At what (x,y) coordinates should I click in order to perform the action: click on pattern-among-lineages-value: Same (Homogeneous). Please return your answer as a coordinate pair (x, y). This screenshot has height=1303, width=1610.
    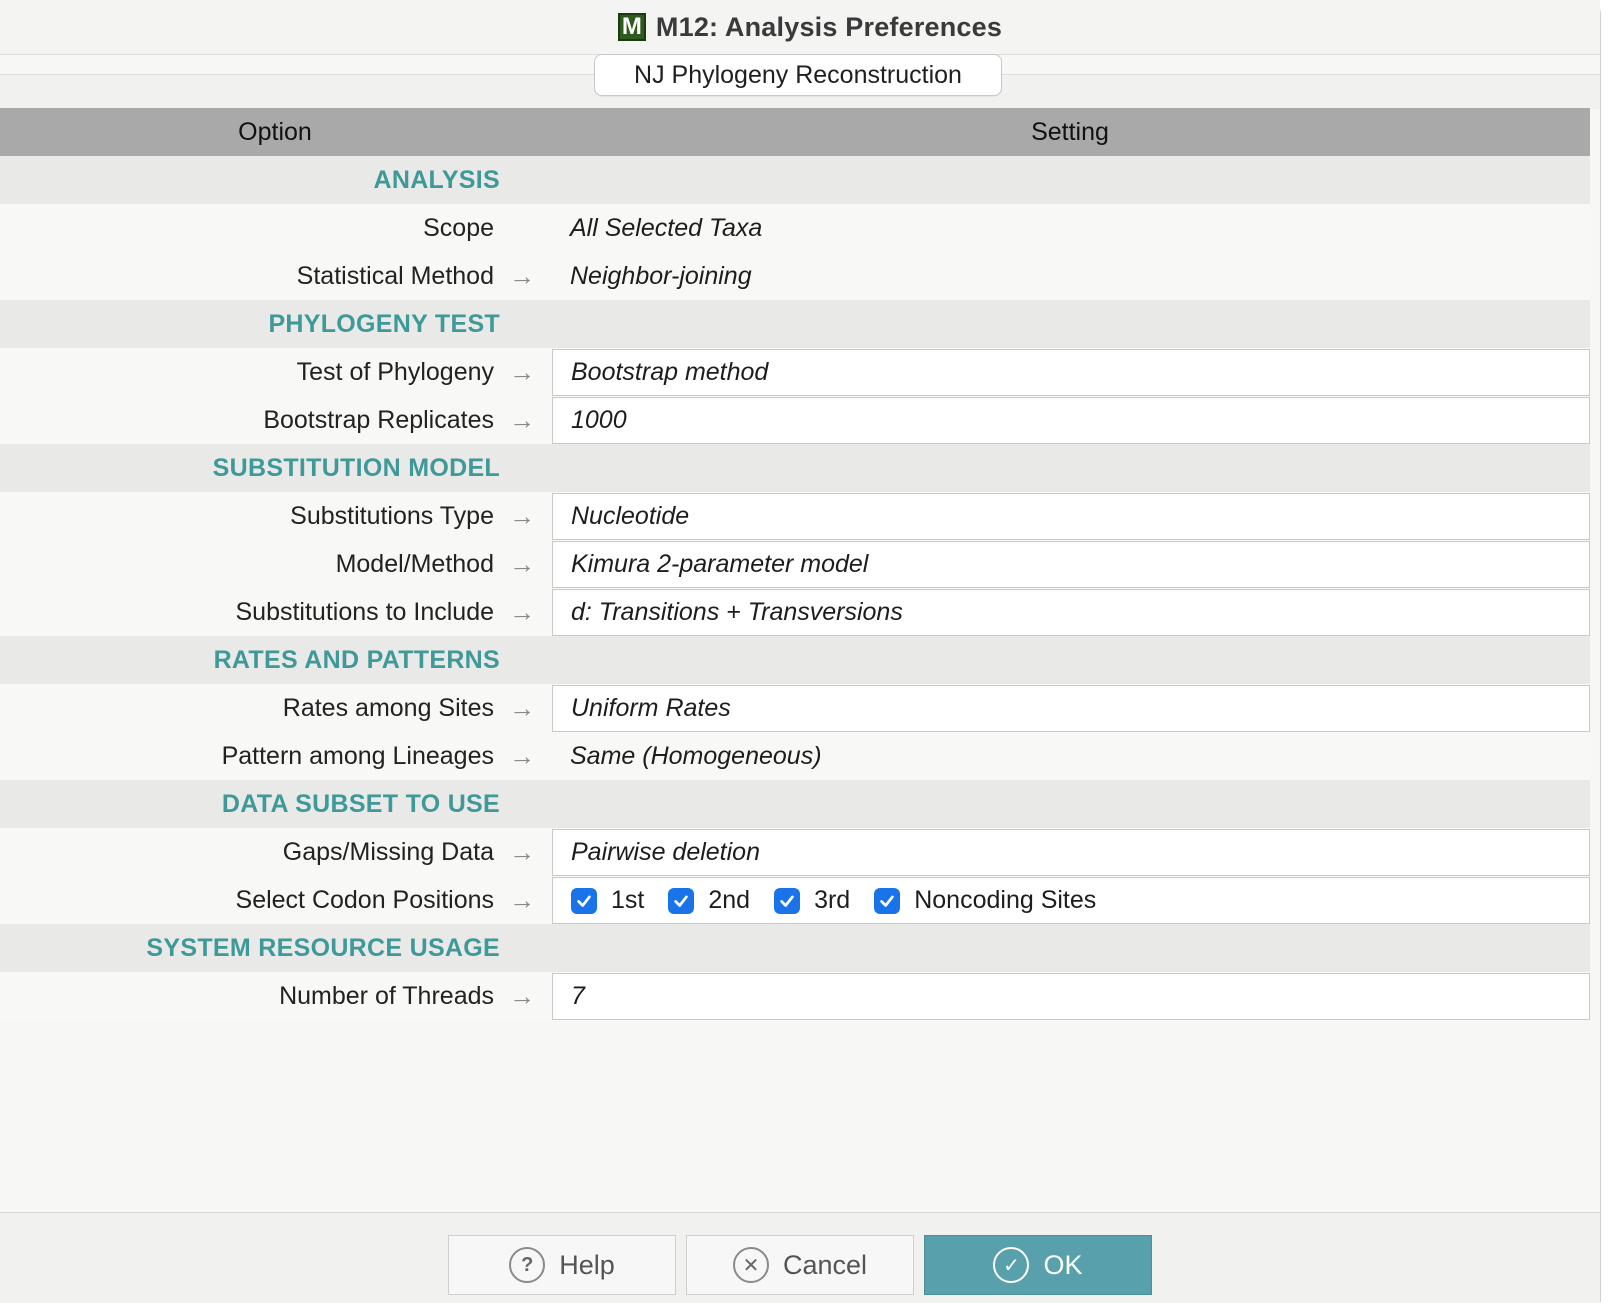
    Looking at the image, I should click on (696, 755).